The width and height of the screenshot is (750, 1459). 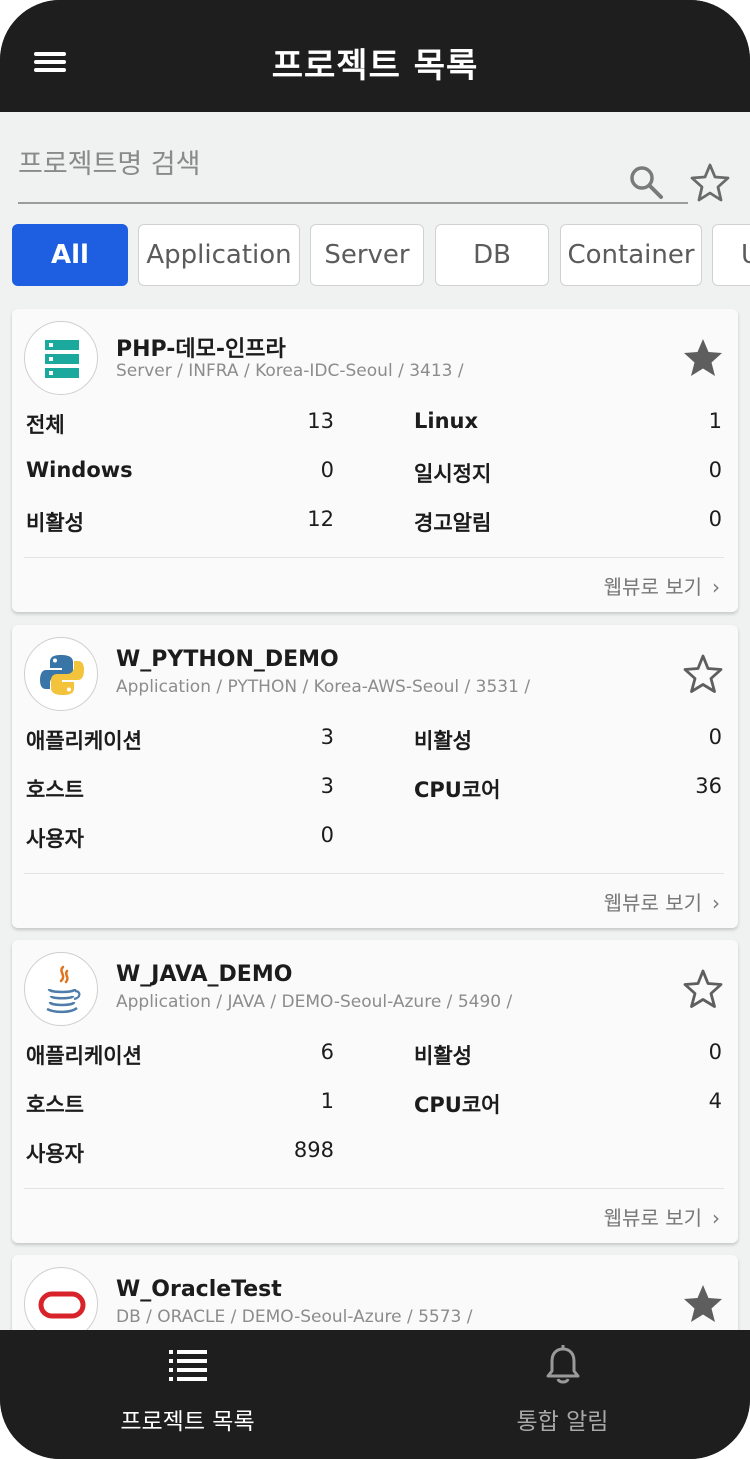 What do you see at coordinates (492, 255) in the screenshot?
I see `filter-chip-db: DB` at bounding box center [492, 255].